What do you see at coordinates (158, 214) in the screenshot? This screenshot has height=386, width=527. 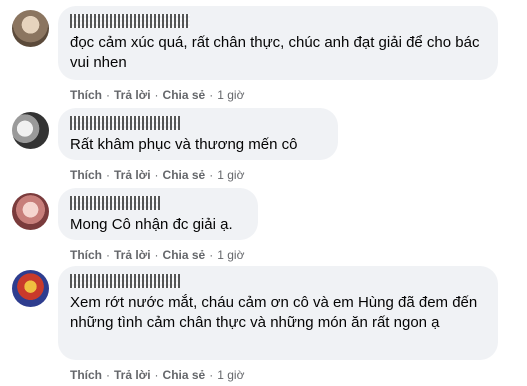 I see `comment-bubble: Mong Cô nhận đc giải ạ.` at bounding box center [158, 214].